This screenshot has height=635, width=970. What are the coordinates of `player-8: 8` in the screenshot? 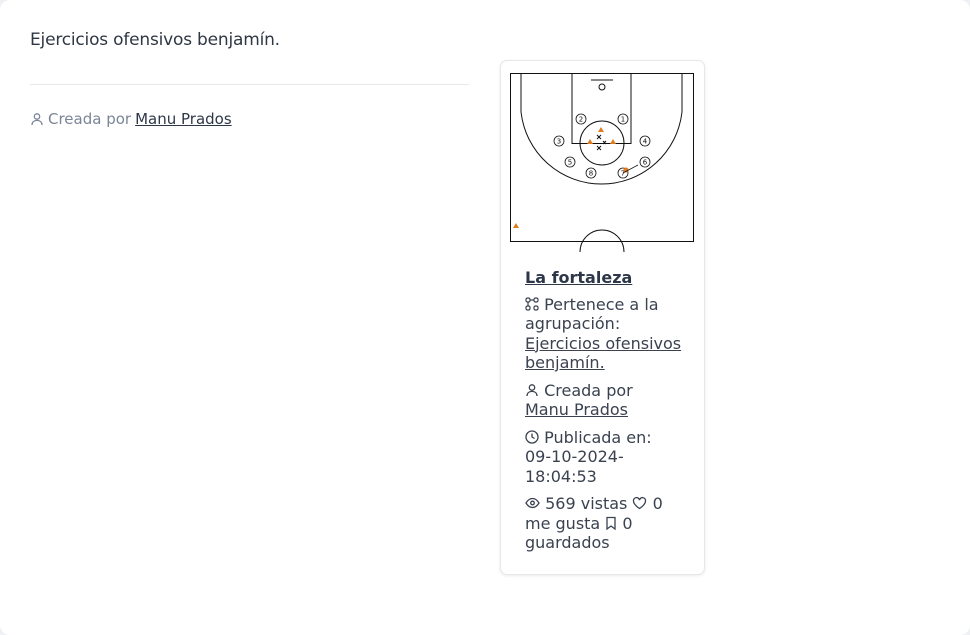 It's located at (591, 173).